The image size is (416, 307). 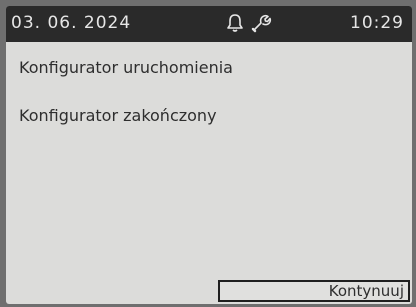 I want to click on status-time: 10:29, so click(x=377, y=23).